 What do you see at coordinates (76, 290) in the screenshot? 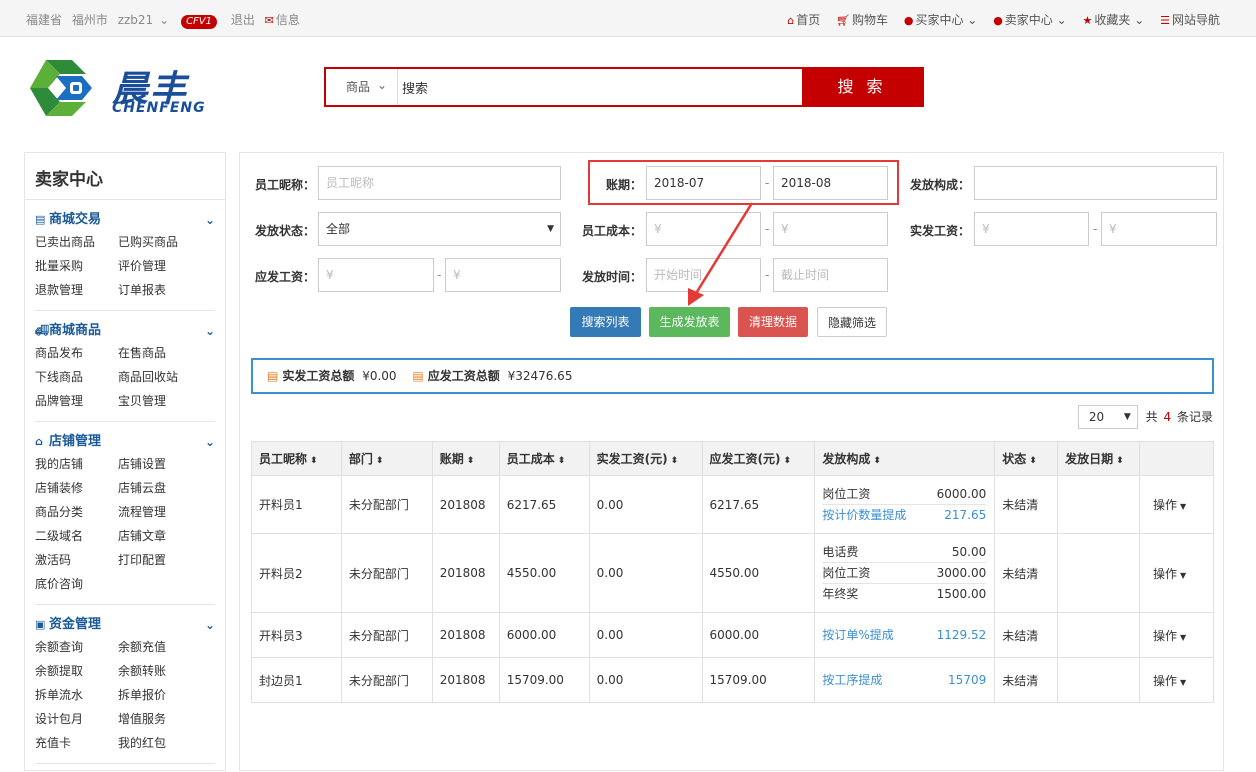
I see `sidebar-item: 退款管理` at bounding box center [76, 290].